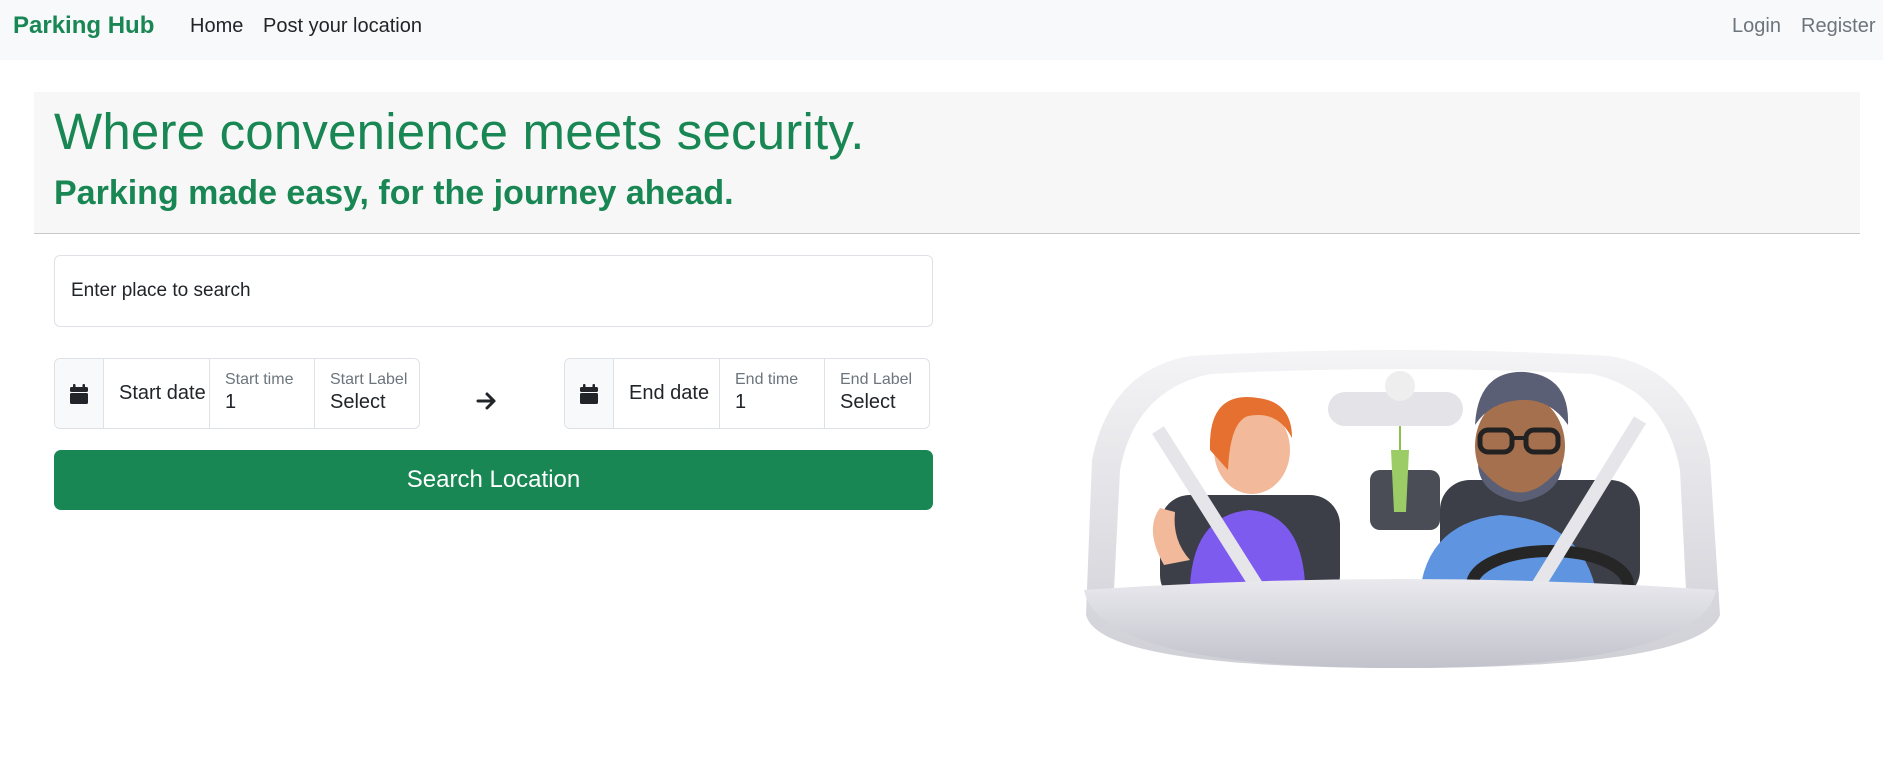  Describe the element at coordinates (259, 379) in the screenshot. I see `start-time-label: Start time` at that location.